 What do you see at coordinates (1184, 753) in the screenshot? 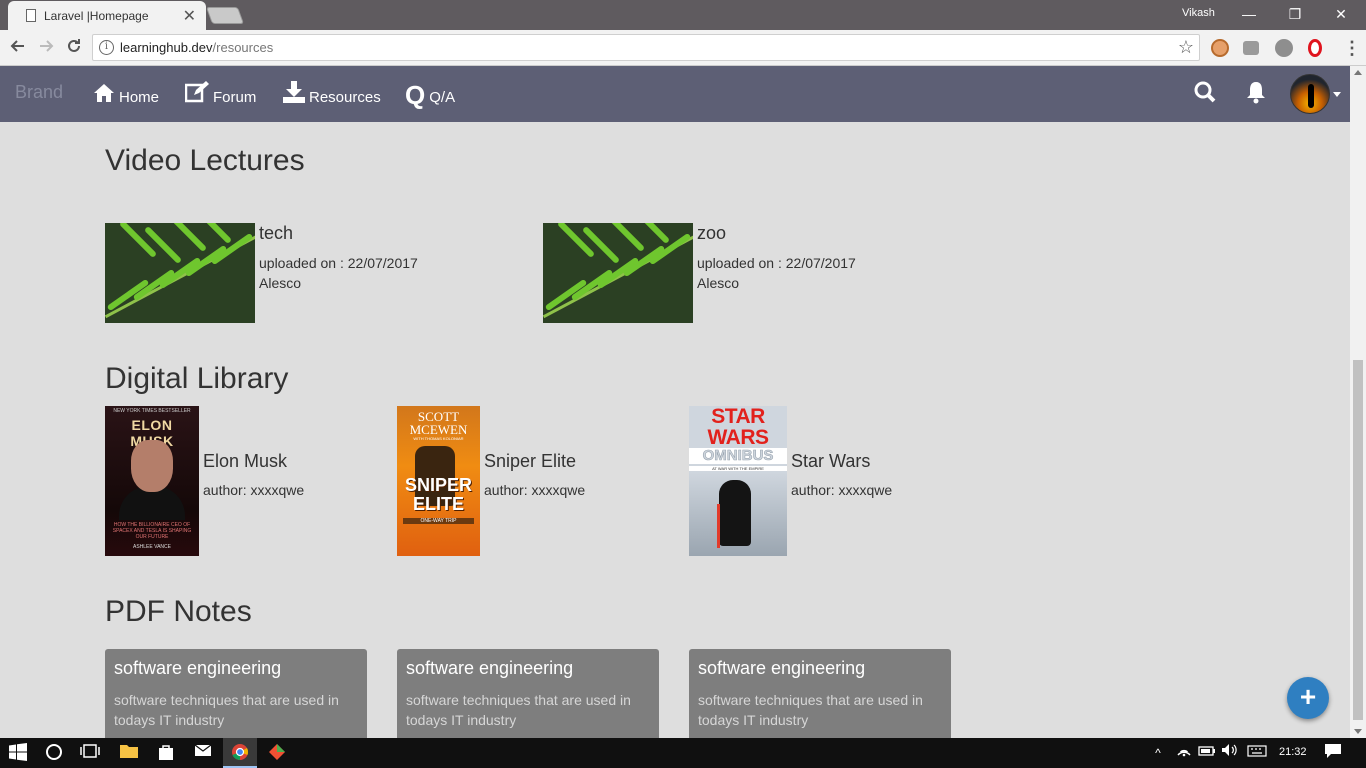
I see `wifi-icon` at bounding box center [1184, 753].